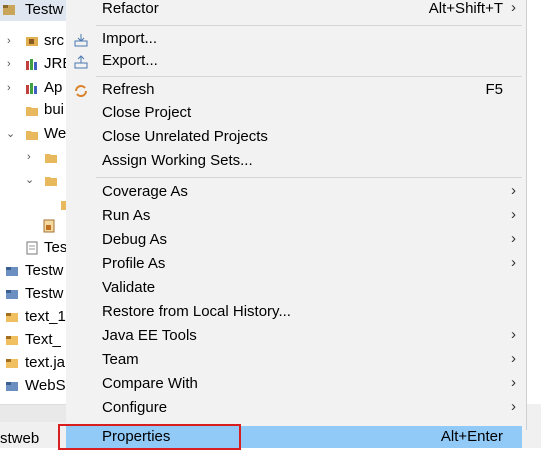  I want to click on menu-item-compare-with: Compare With ›, so click(296, 385).